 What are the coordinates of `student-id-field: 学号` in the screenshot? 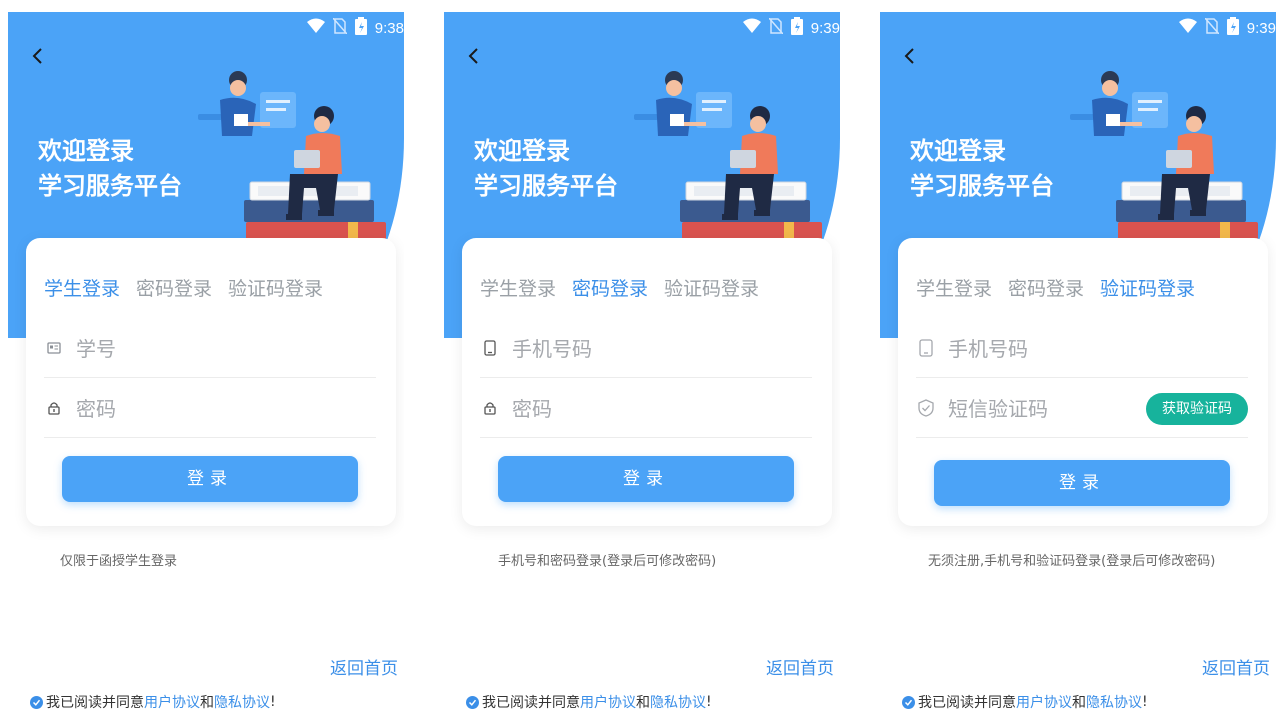 It's located at (210, 348).